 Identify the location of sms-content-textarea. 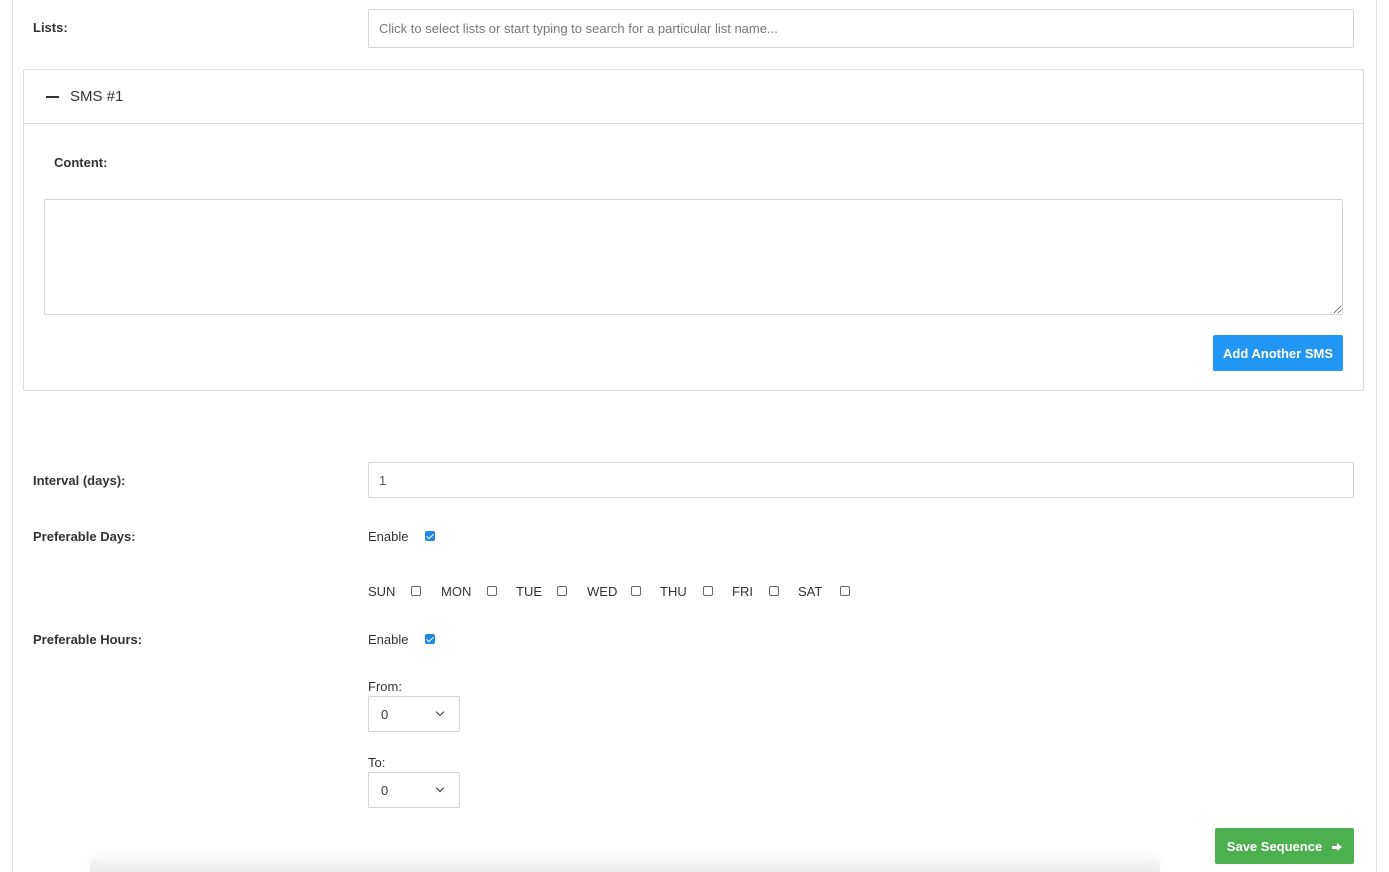
(693, 257).